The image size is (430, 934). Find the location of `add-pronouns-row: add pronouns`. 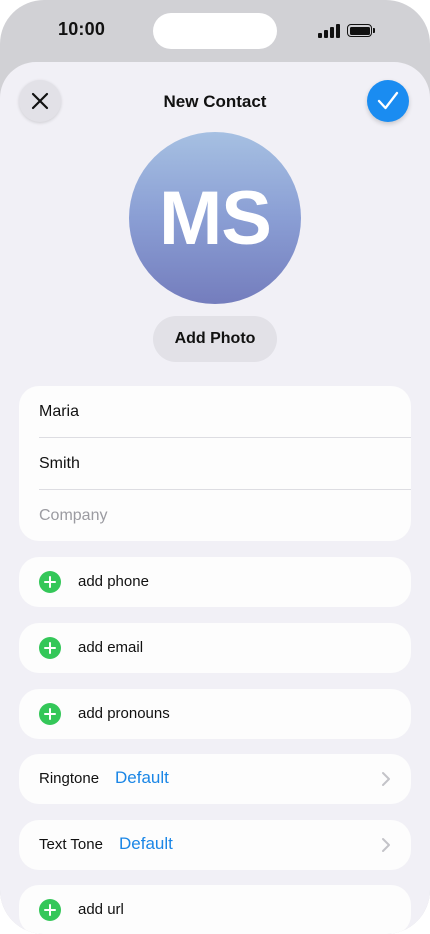

add-pronouns-row: add pronouns is located at coordinates (215, 714).